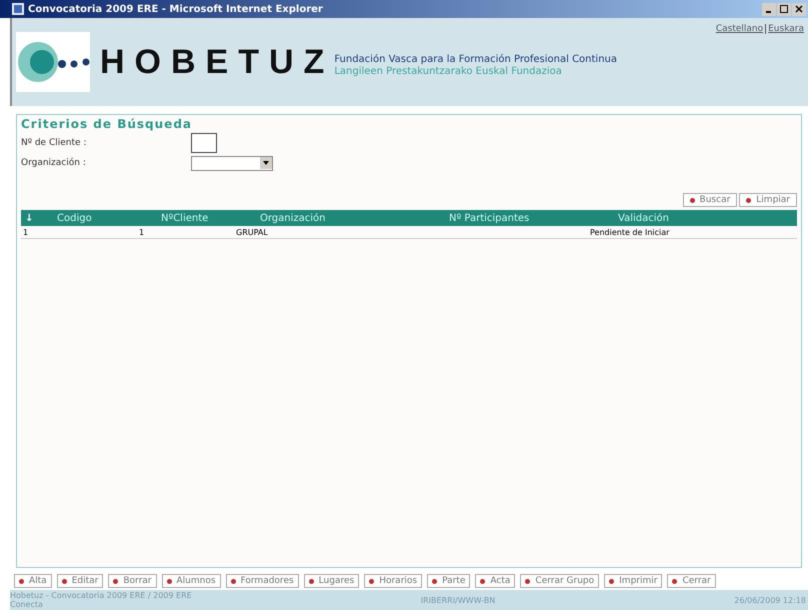 The width and height of the screenshot is (808, 610). What do you see at coordinates (458, 600) in the screenshot?
I see `status-text: IRIBERRI/WWW-BN` at bounding box center [458, 600].